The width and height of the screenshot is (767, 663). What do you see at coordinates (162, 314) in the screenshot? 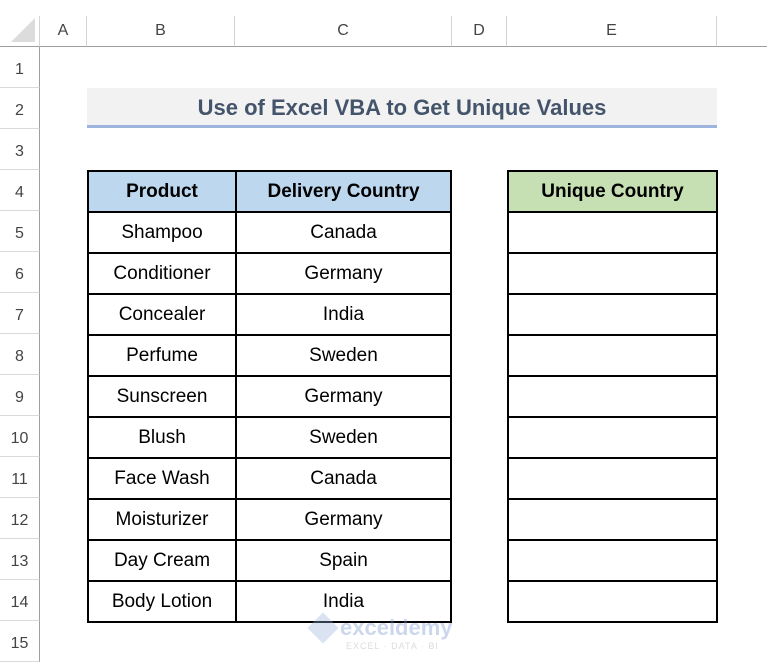
I see `product-cell: Concealer` at bounding box center [162, 314].